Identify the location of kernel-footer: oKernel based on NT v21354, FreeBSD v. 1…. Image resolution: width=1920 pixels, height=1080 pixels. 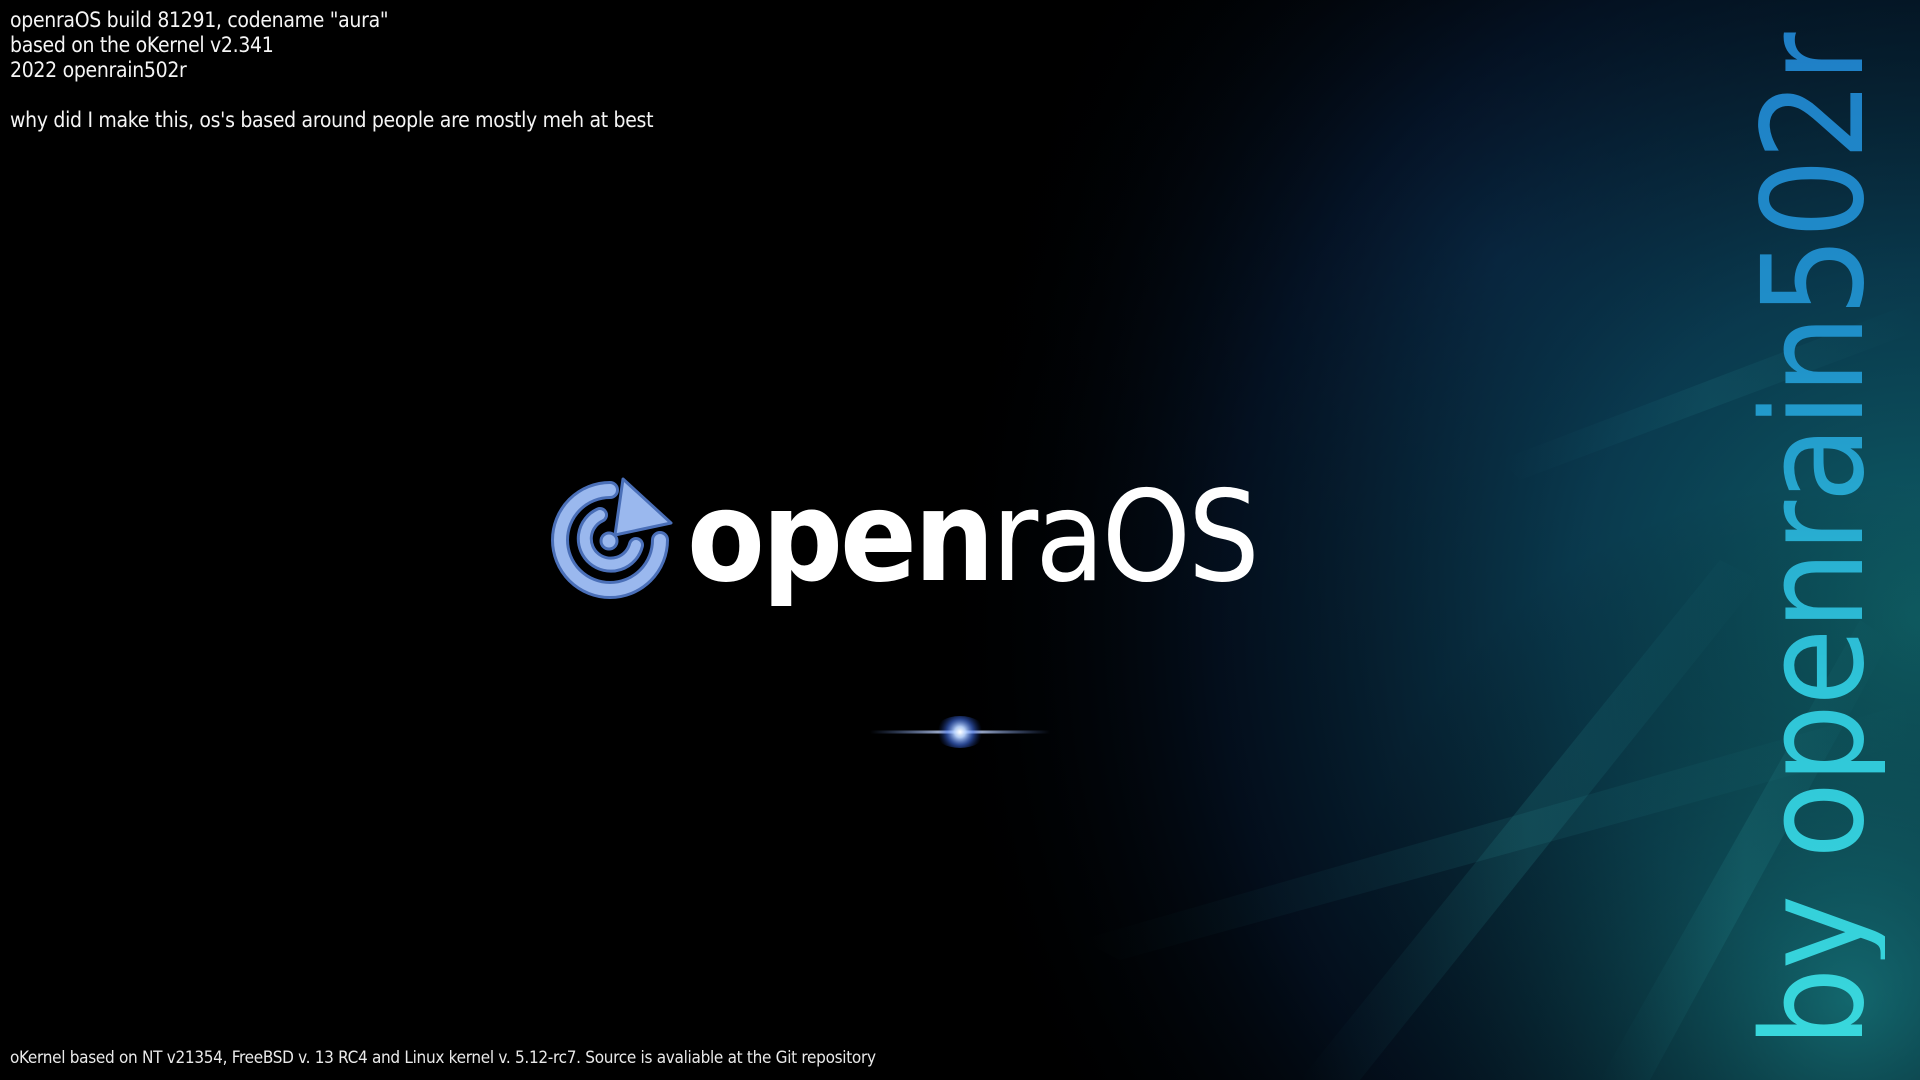
(443, 1058).